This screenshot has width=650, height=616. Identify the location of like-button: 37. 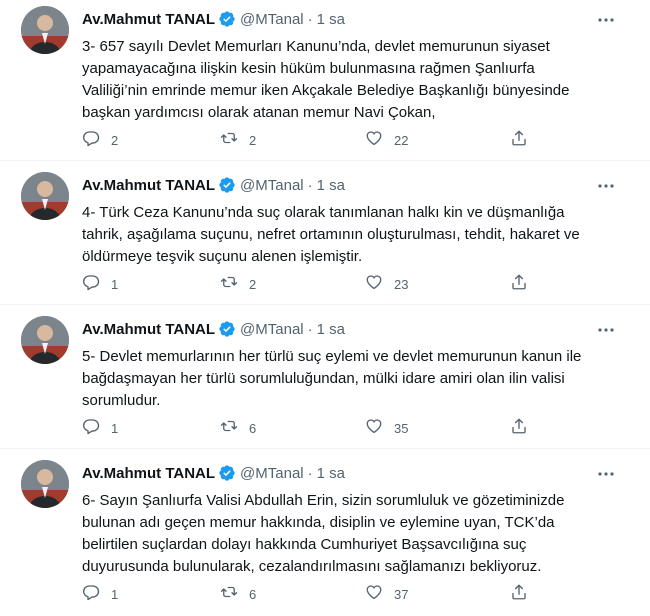
(386, 594).